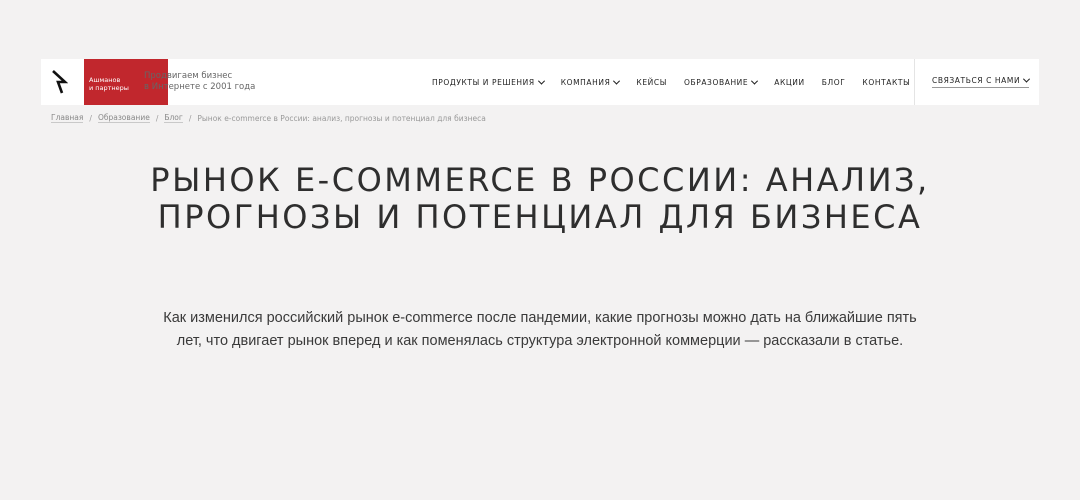 This screenshot has width=1080, height=500. I want to click on nav-item-cases: Кейсы, so click(651, 82).